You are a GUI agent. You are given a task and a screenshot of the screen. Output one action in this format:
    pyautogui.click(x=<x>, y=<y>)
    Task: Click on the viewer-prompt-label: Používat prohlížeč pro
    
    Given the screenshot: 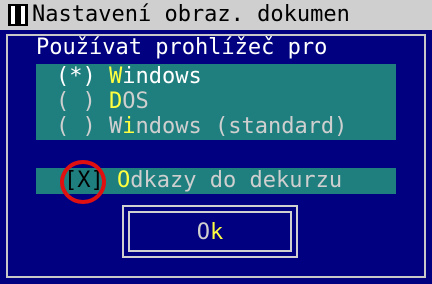 What is the action you would take?
    pyautogui.click(x=182, y=47)
    